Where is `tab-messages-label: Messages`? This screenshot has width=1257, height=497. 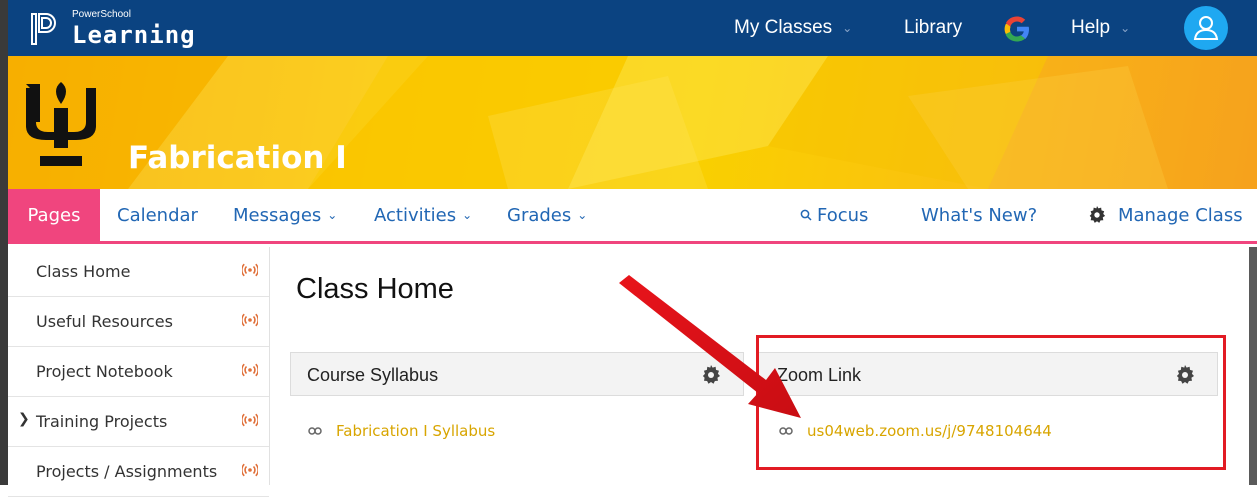 tab-messages-label: Messages is located at coordinates (277, 215).